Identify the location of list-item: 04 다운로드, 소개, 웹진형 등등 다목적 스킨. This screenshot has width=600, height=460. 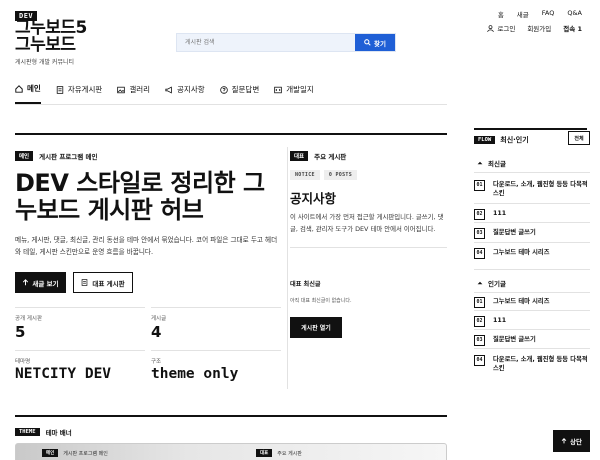
(532, 364).